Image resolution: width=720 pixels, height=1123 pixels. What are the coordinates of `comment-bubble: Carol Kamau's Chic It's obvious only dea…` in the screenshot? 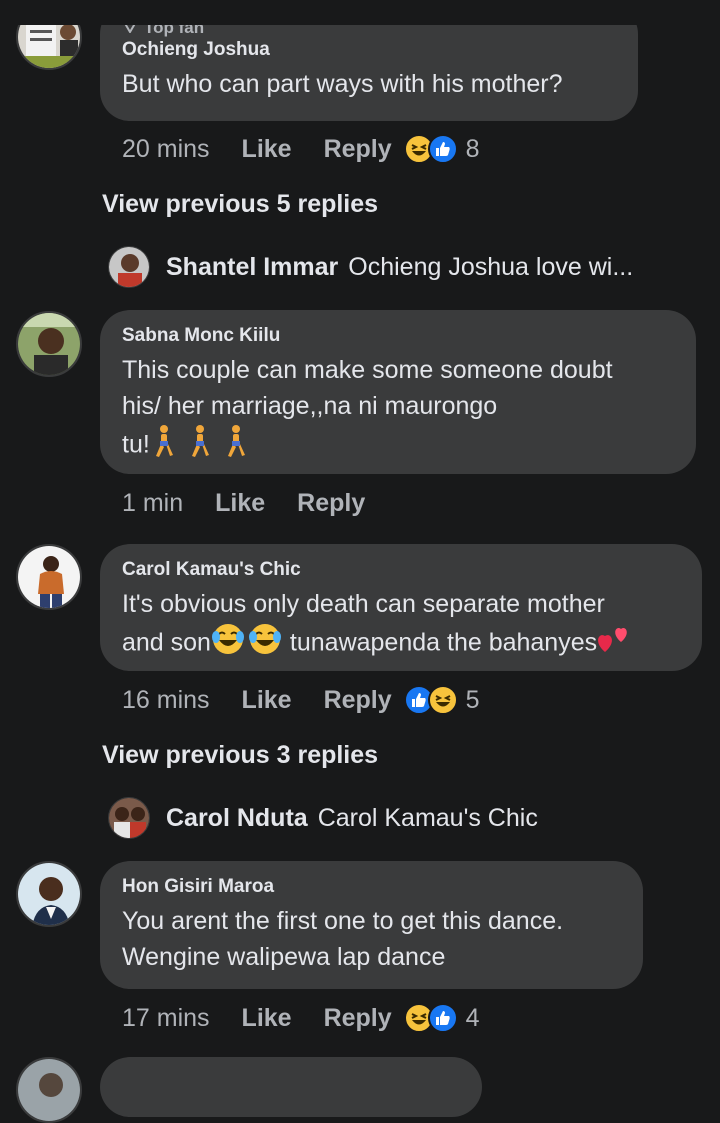 It's located at (401, 607).